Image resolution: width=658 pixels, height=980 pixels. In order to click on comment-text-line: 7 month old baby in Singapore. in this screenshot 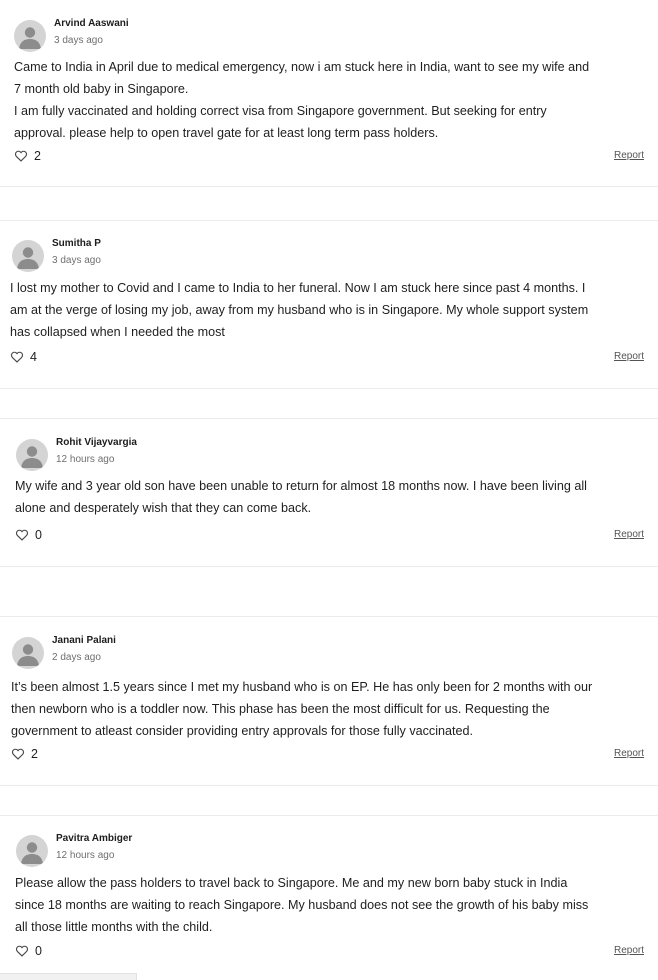, I will do `click(101, 89)`.